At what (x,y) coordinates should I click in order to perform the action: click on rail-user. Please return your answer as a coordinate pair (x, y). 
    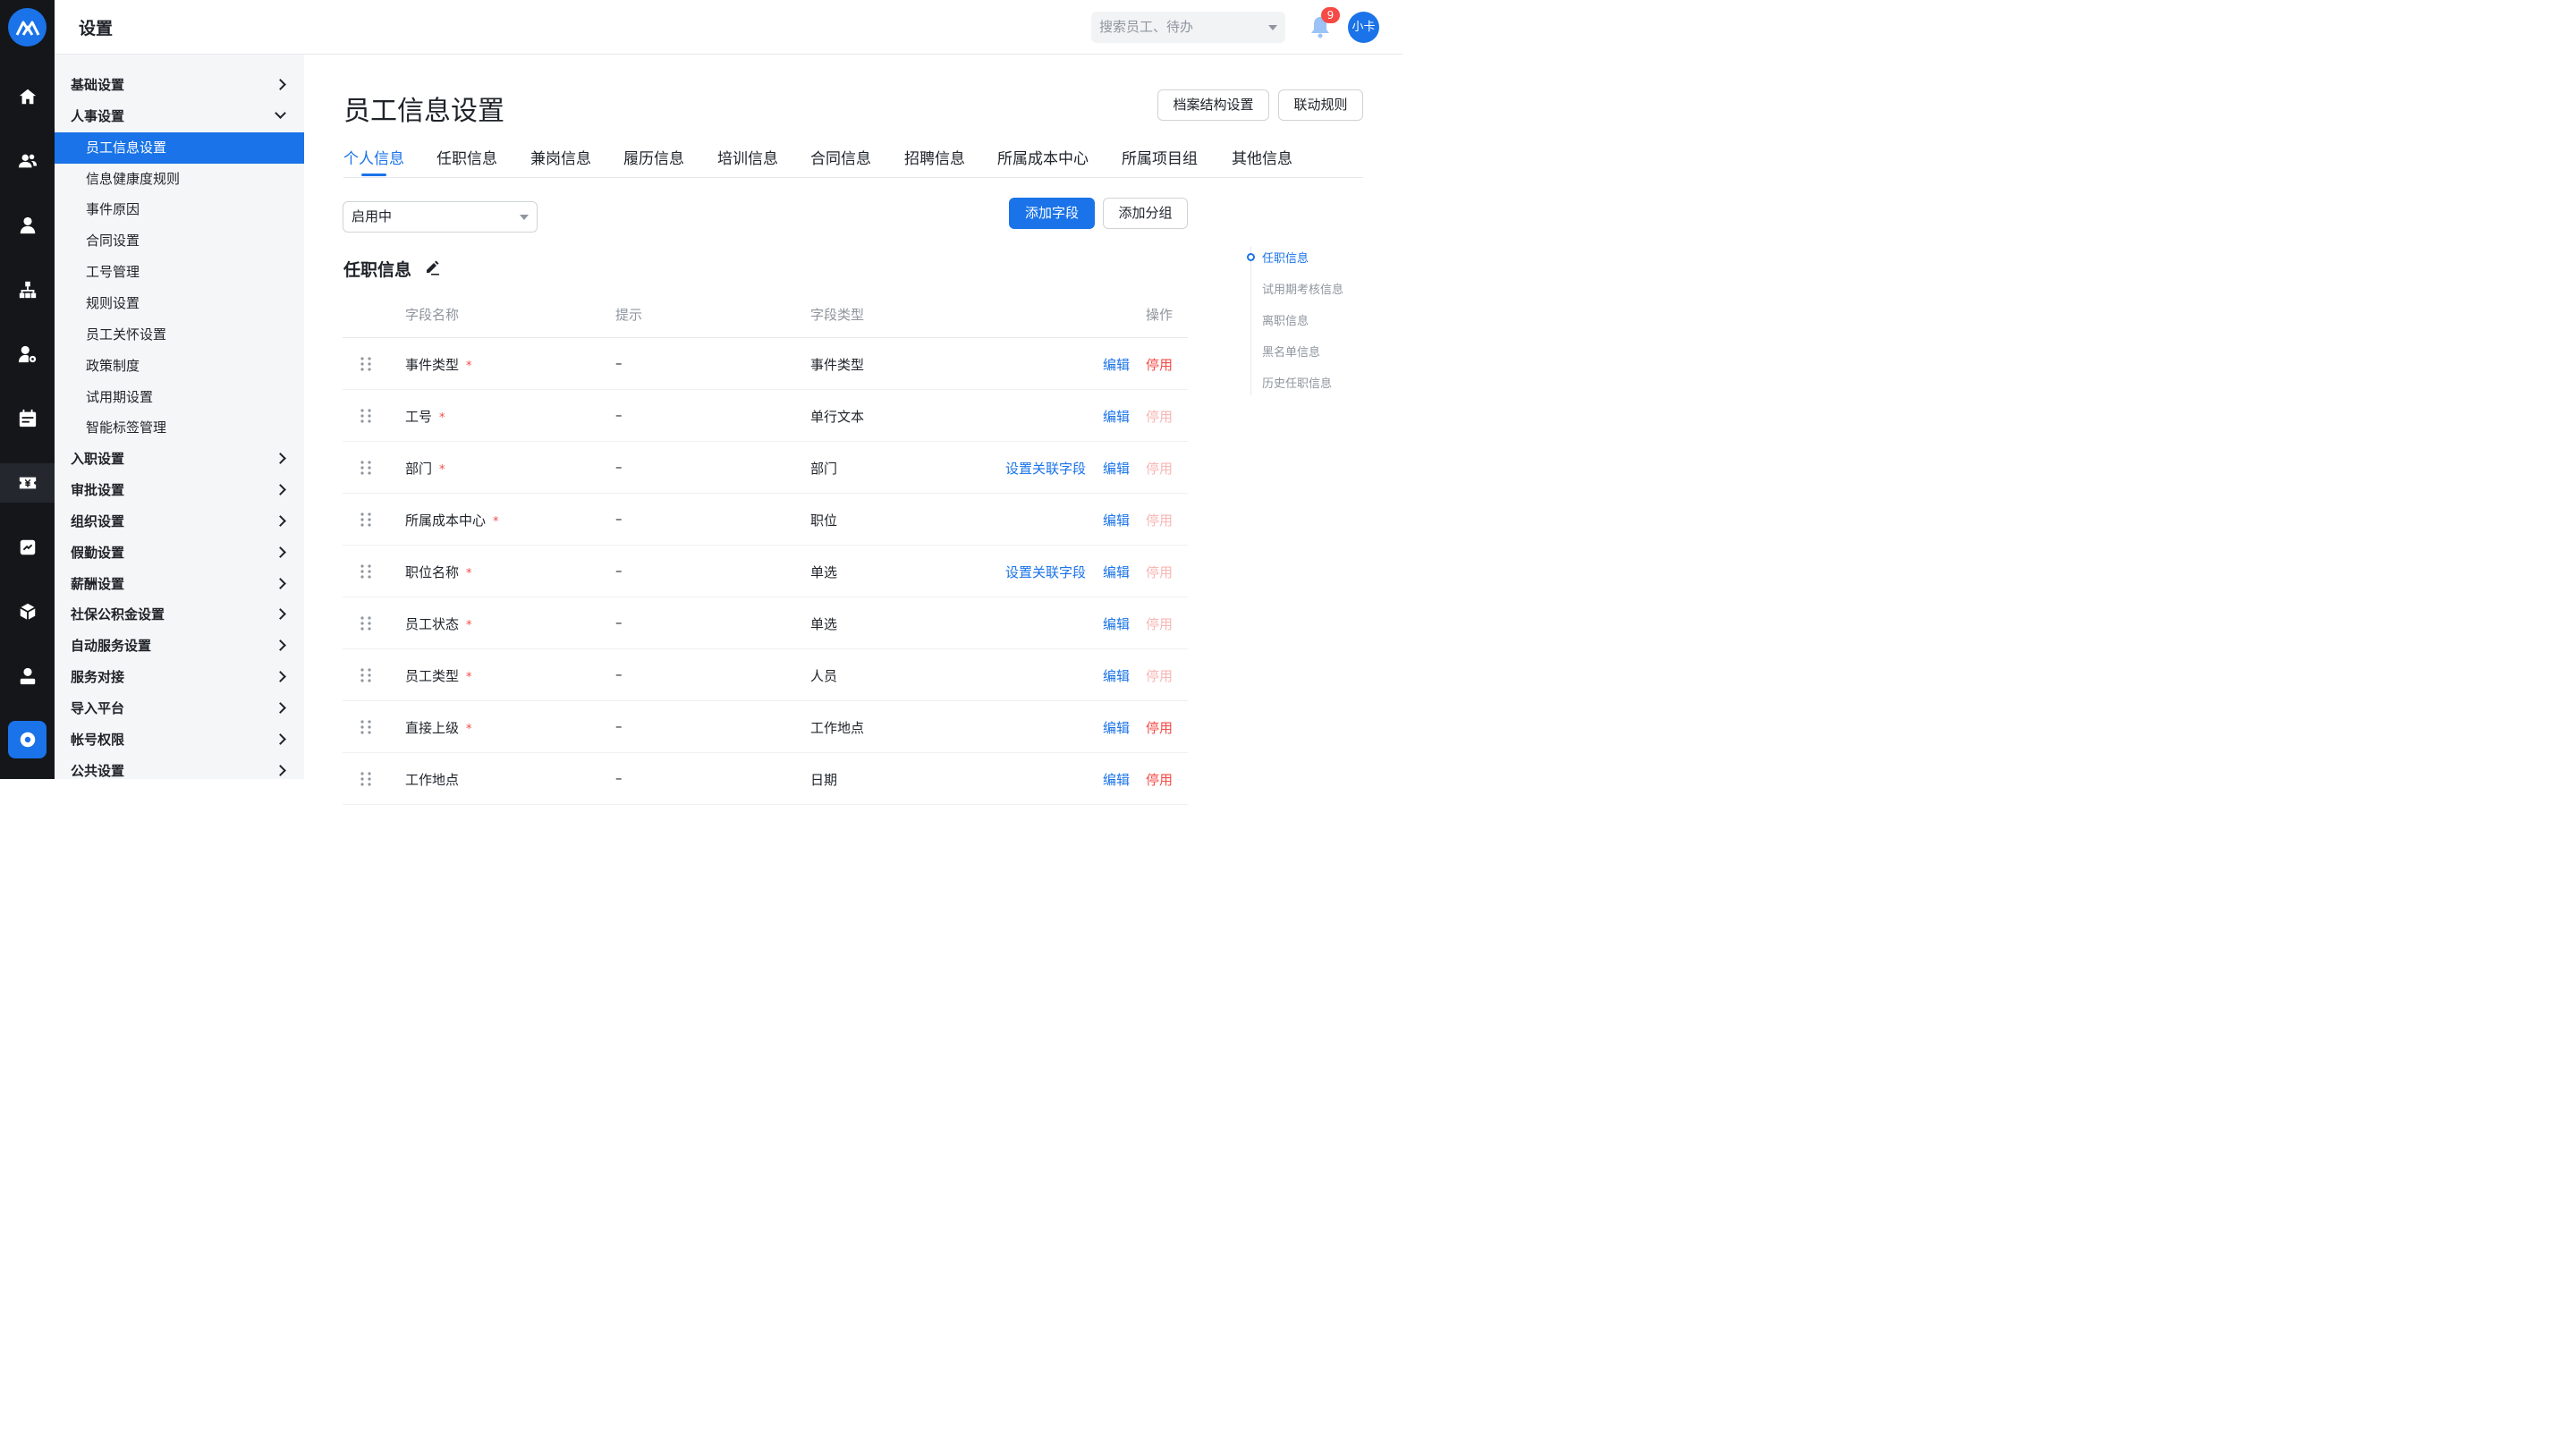
    Looking at the image, I should click on (27, 676).